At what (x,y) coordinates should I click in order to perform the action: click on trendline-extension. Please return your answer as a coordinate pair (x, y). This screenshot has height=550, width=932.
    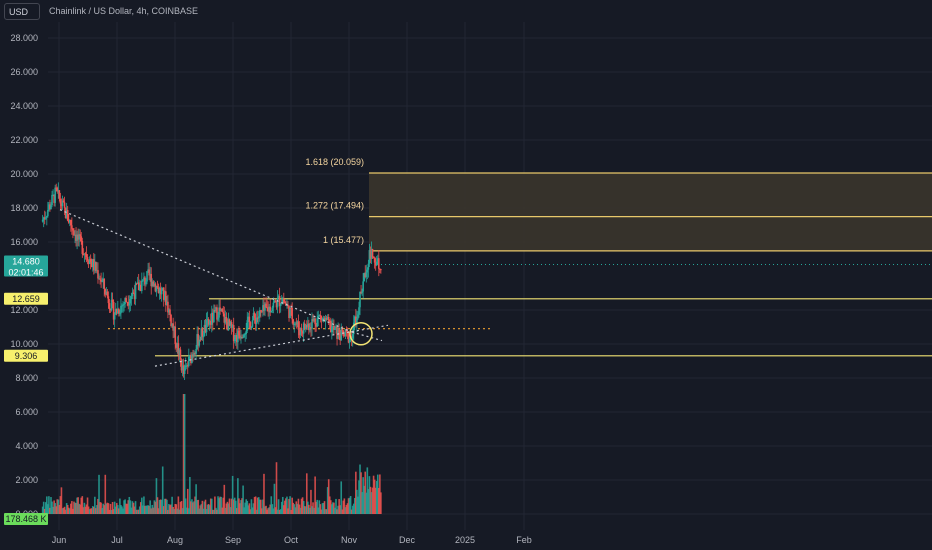
    Looking at the image, I should click on (367, 336).